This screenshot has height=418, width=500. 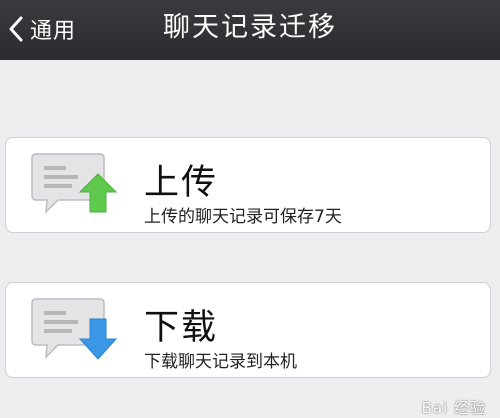 I want to click on upload-description: 上传的聊天记录可保存7天, so click(x=243, y=217).